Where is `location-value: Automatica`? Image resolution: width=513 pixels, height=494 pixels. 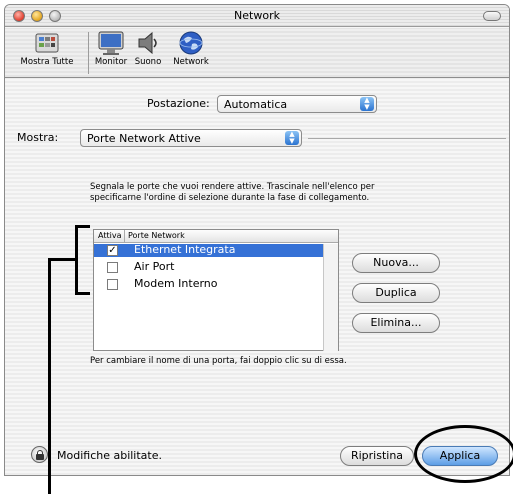
location-value: Automatica is located at coordinates (256, 104).